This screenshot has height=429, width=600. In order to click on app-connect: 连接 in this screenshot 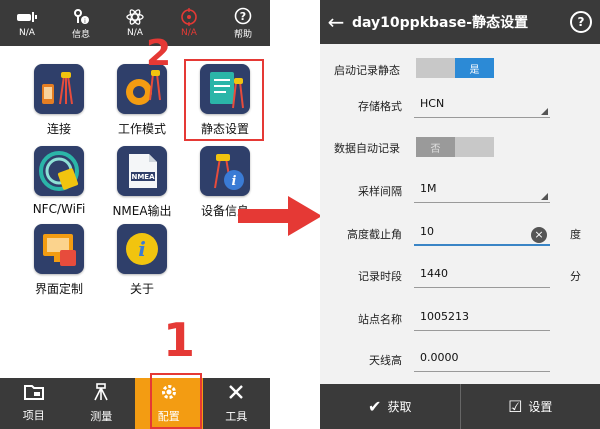, I will do `click(59, 100)`.